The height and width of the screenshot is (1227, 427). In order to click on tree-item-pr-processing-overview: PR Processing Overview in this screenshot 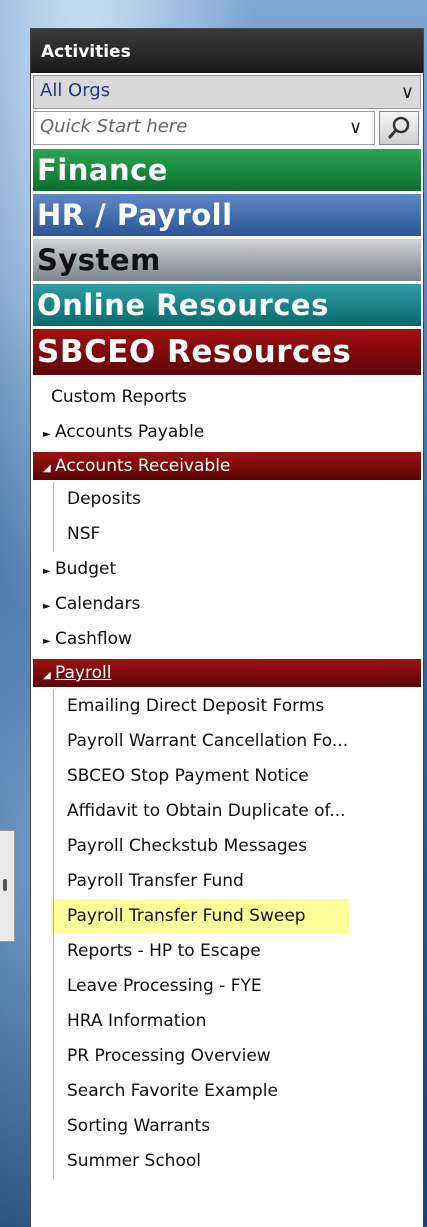, I will do `click(227, 1056)`.